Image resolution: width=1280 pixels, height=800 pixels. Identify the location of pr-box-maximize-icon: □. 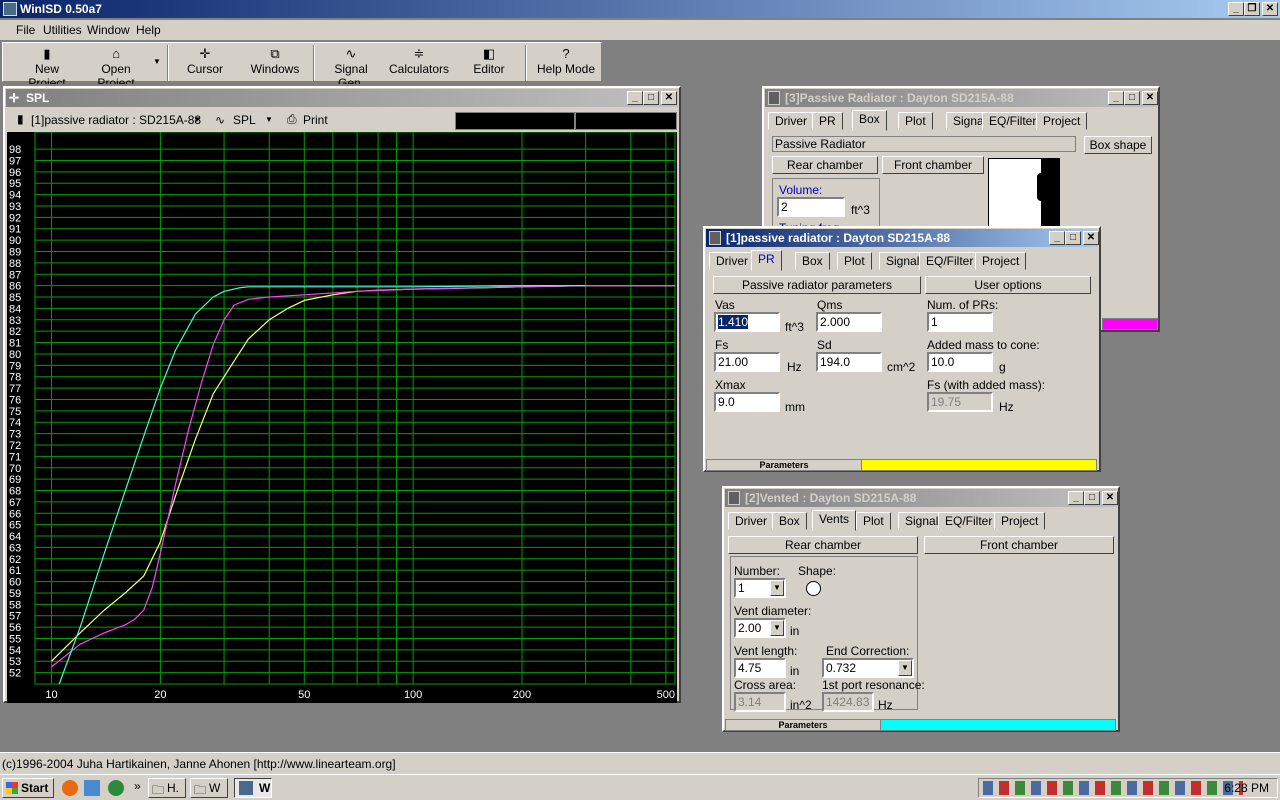
(1132, 98).